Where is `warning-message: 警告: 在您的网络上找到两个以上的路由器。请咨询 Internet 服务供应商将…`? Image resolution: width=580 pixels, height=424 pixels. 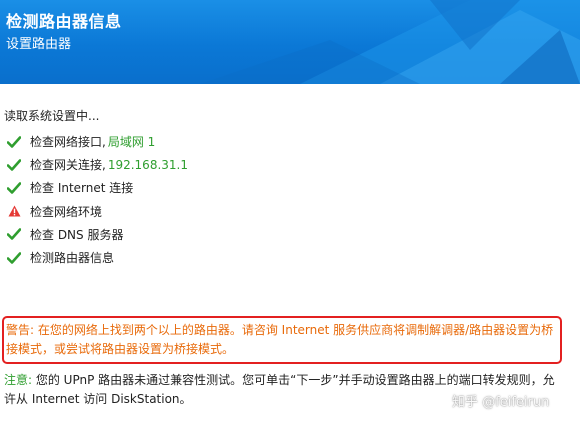
warning-message: 警告: 在您的网络上找到两个以上的路由器。请咨询 Internet 服务供应商将… is located at coordinates (282, 340).